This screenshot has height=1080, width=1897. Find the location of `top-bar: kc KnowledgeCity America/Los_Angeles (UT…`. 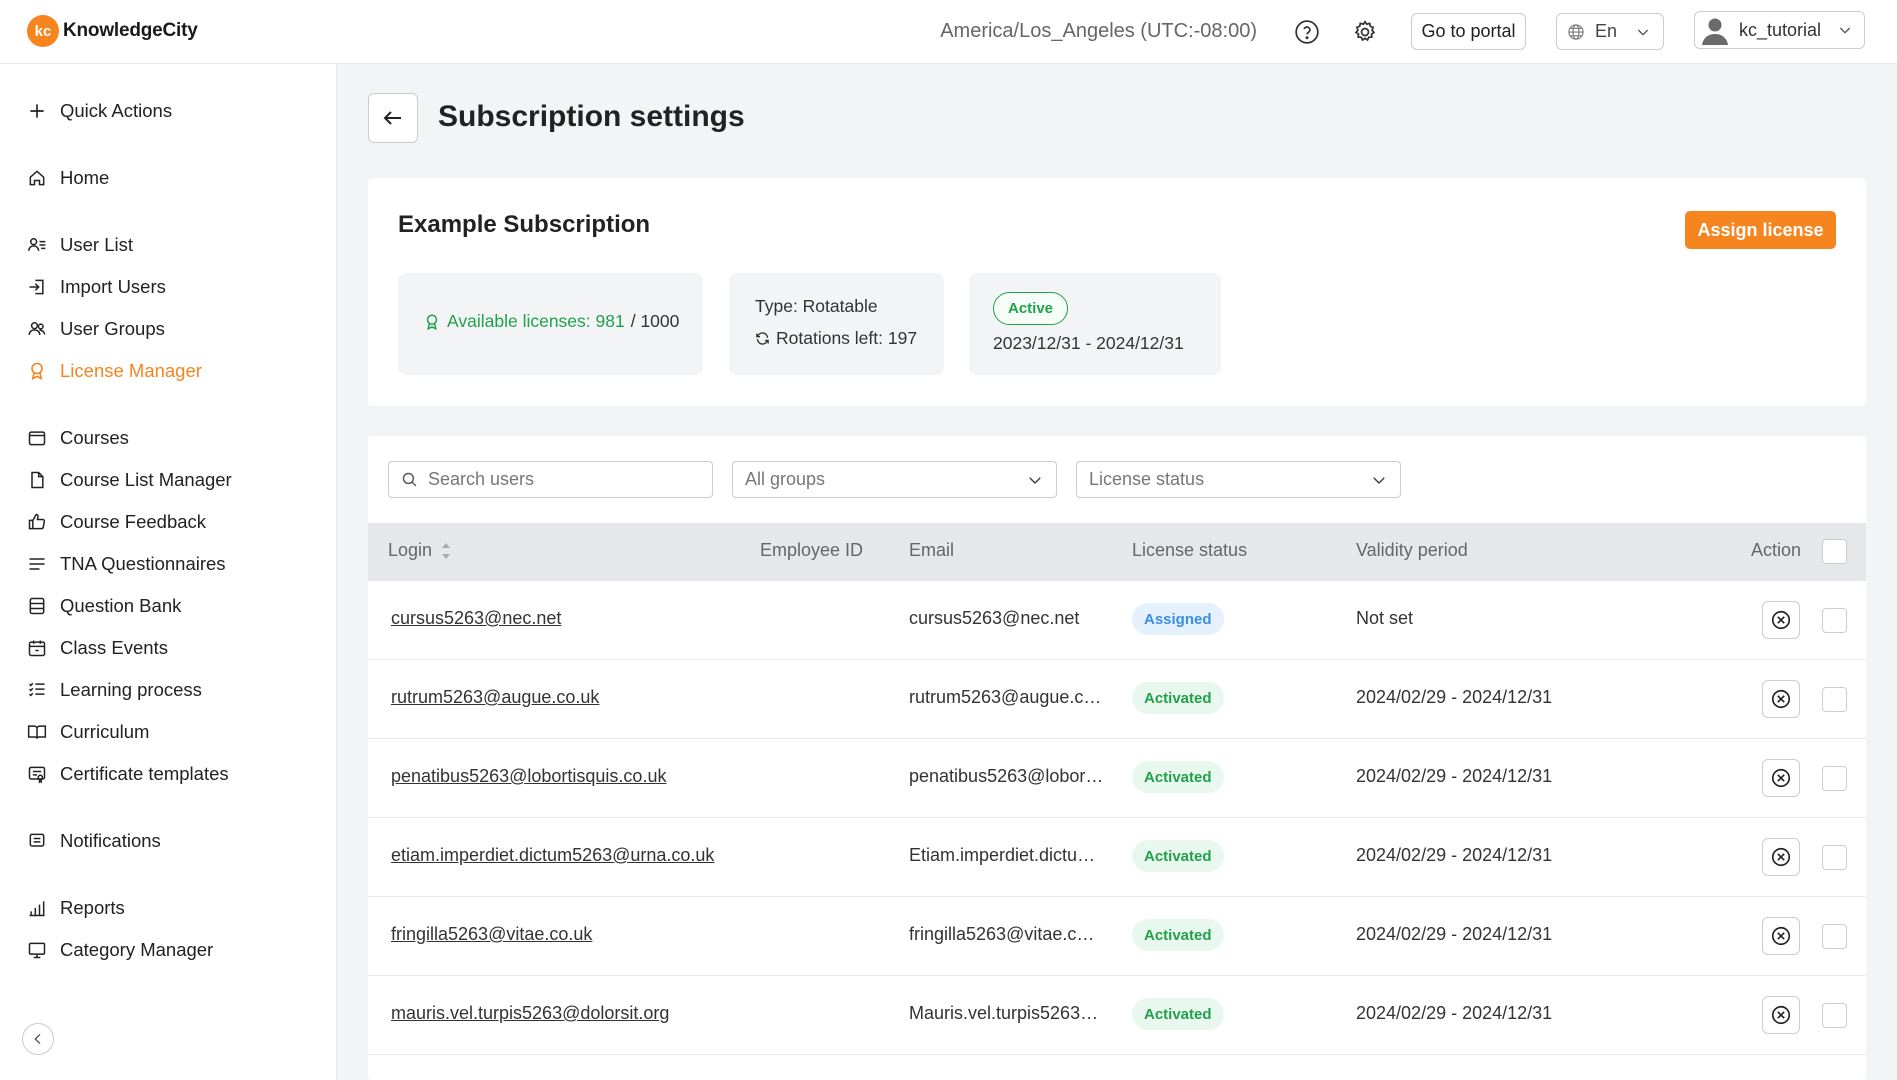

top-bar: kc KnowledgeCity America/Los_Angeles (UT… is located at coordinates (948, 32).